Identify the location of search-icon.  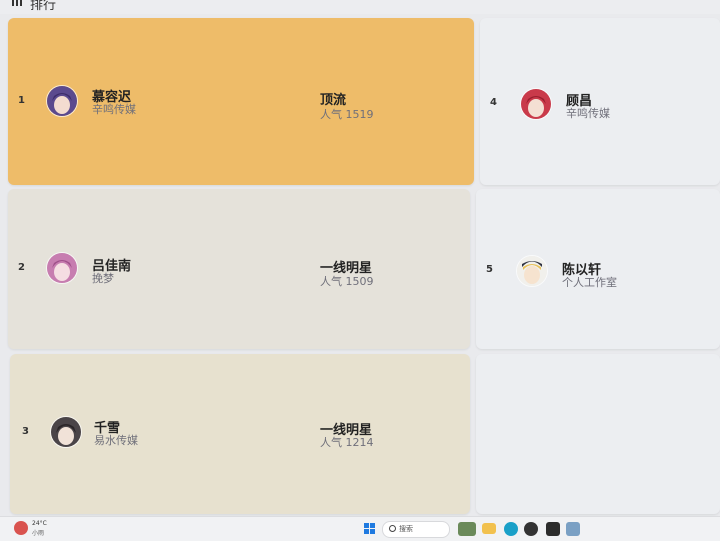
(392, 528).